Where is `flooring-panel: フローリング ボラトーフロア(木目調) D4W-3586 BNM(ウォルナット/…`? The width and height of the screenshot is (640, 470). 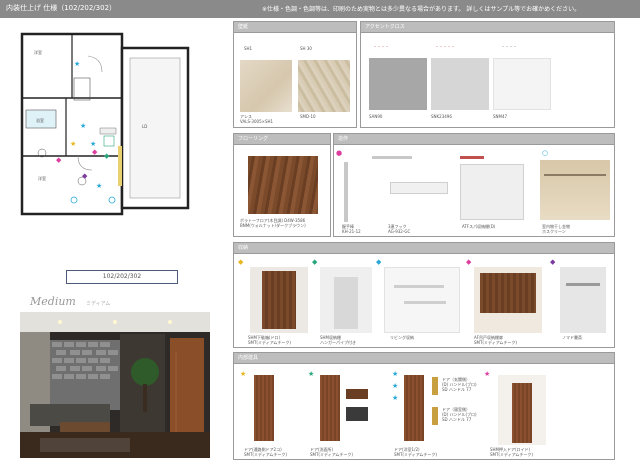
flooring-panel: フローリング ボラトーフロア(木目調) D4W-3586 BNM(ウォルナット/… is located at coordinates (282, 185).